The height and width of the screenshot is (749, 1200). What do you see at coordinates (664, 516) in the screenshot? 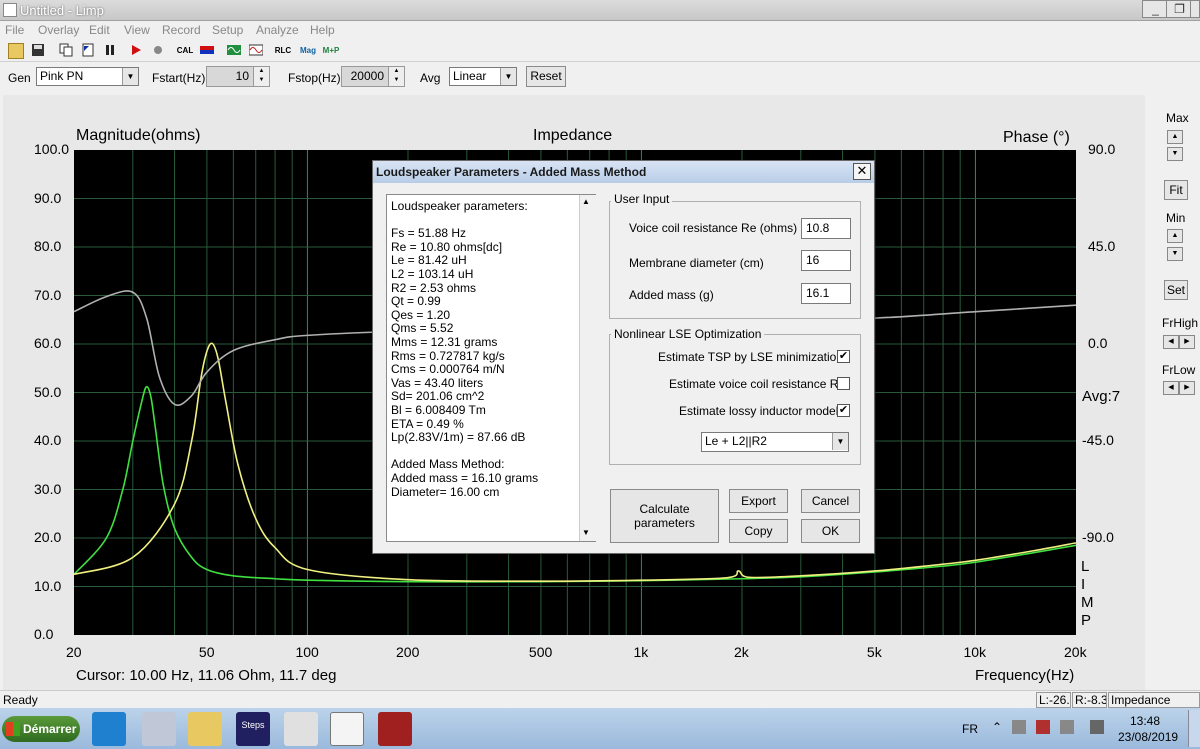
I see `calculate-parameters-button: Calculate parameters` at bounding box center [664, 516].